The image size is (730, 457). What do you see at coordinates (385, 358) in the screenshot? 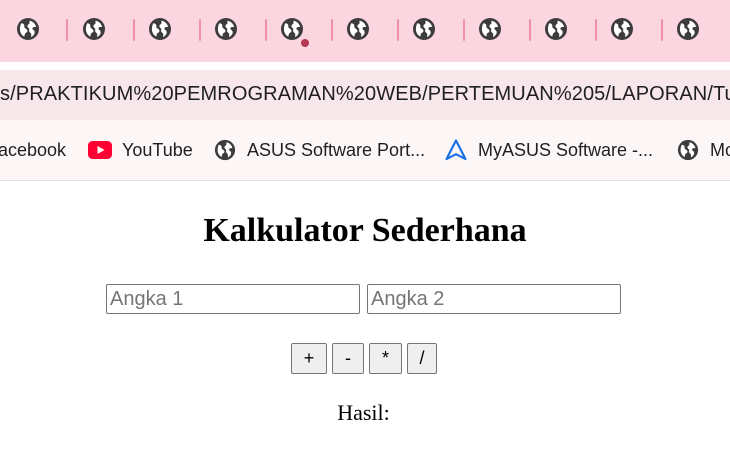
I see `multiply-button: *` at bounding box center [385, 358].